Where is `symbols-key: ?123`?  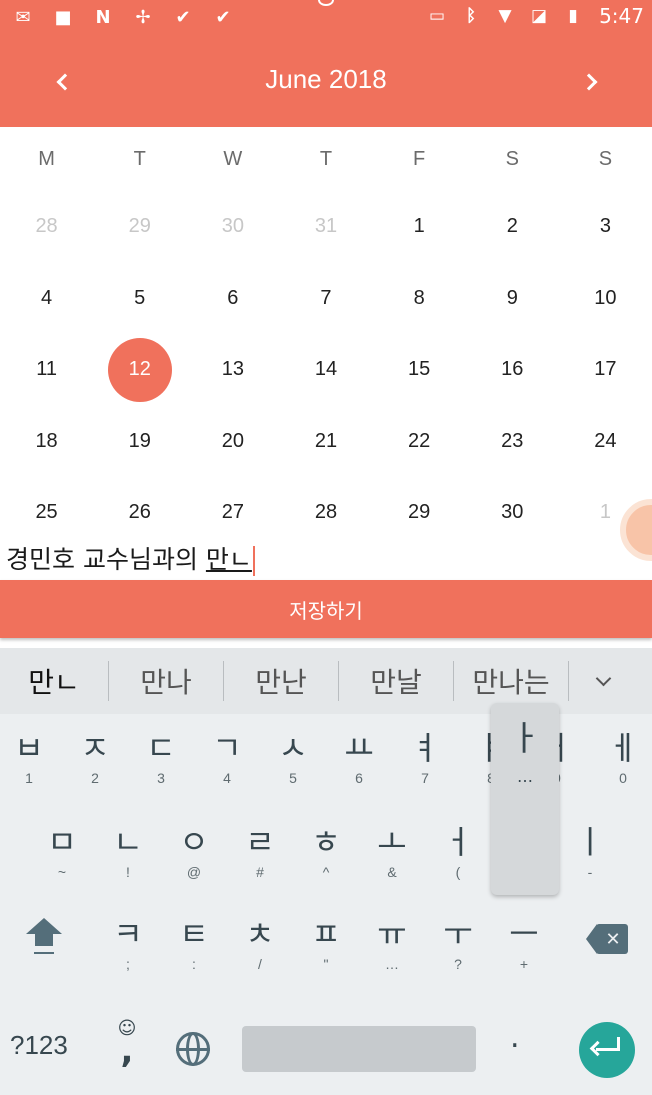 symbols-key: ?123 is located at coordinates (39, 1045).